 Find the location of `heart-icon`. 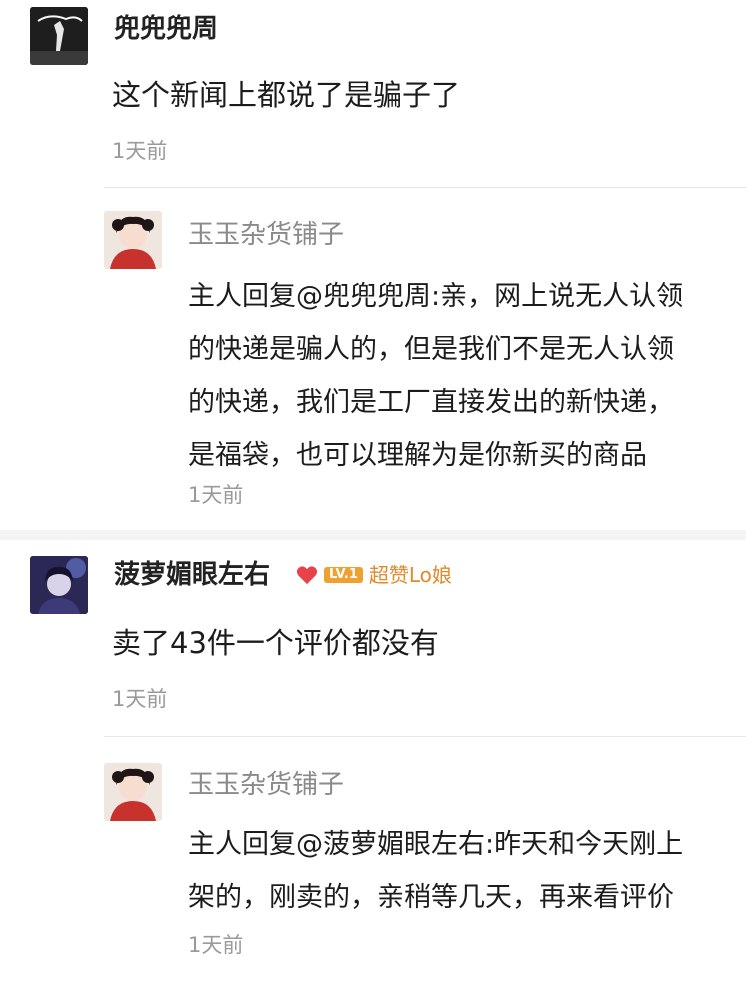

heart-icon is located at coordinates (307, 575).